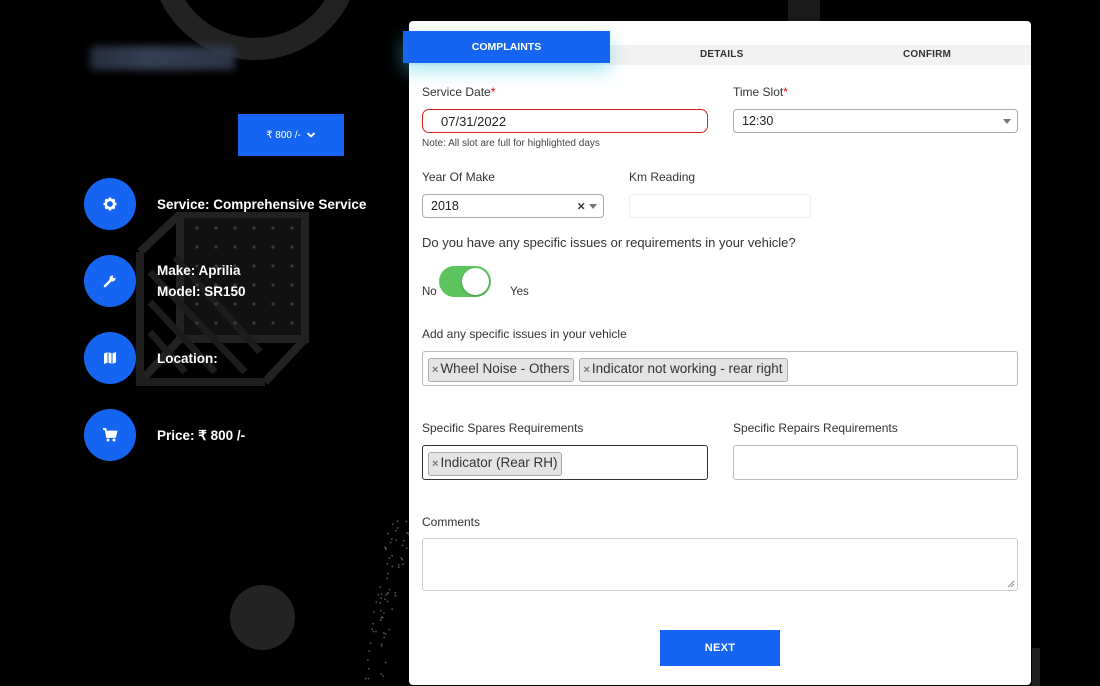 The width and height of the screenshot is (1100, 686). Describe the element at coordinates (283, 135) in the screenshot. I see `price-button-label: ₹ 800 /-` at that location.